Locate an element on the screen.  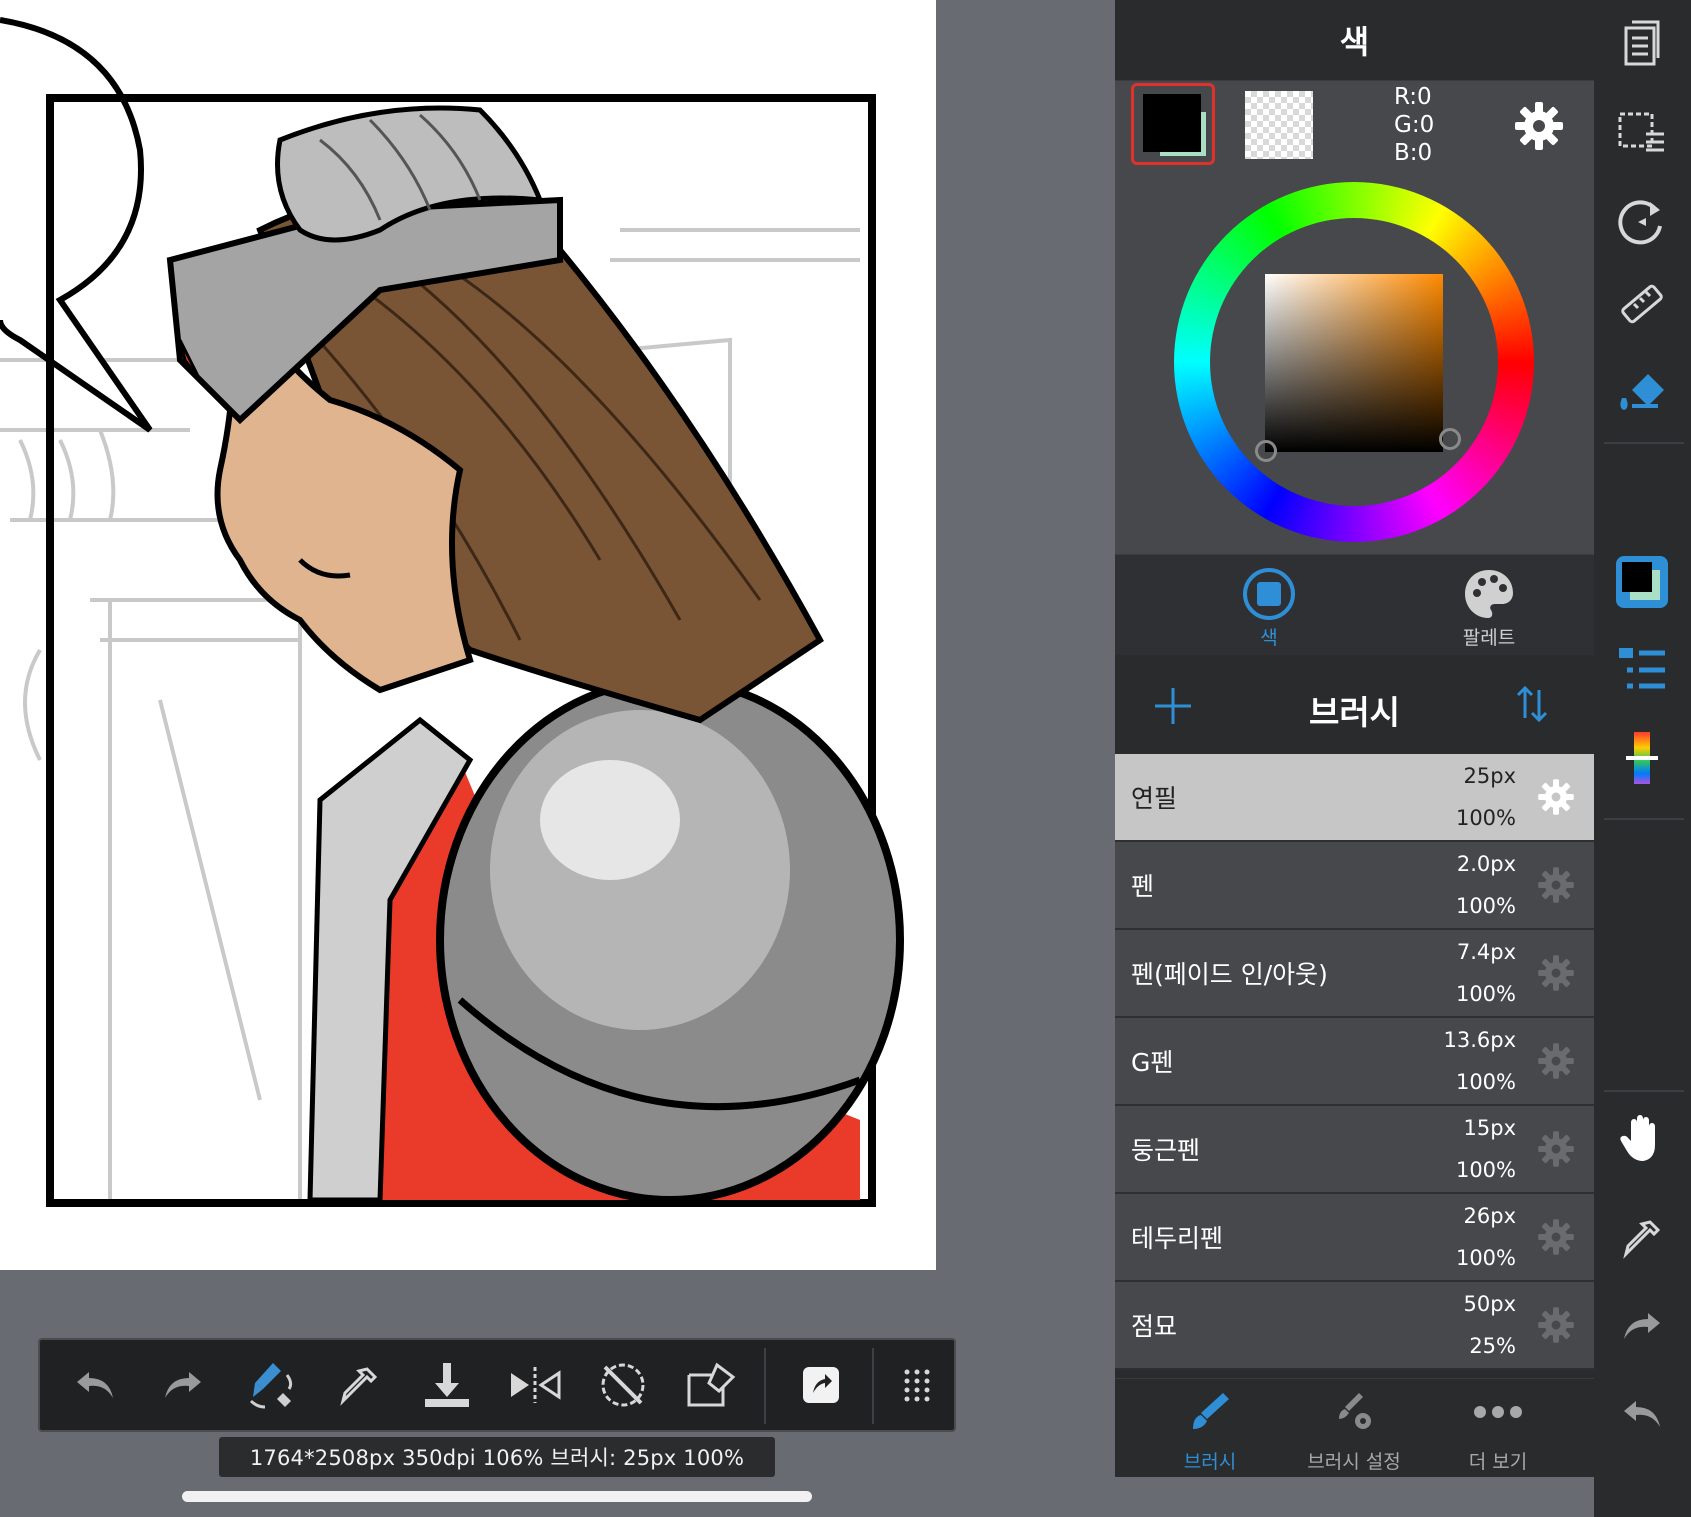
brush-item: 테두리펜 26px 100% is located at coordinates (1354, 1238).